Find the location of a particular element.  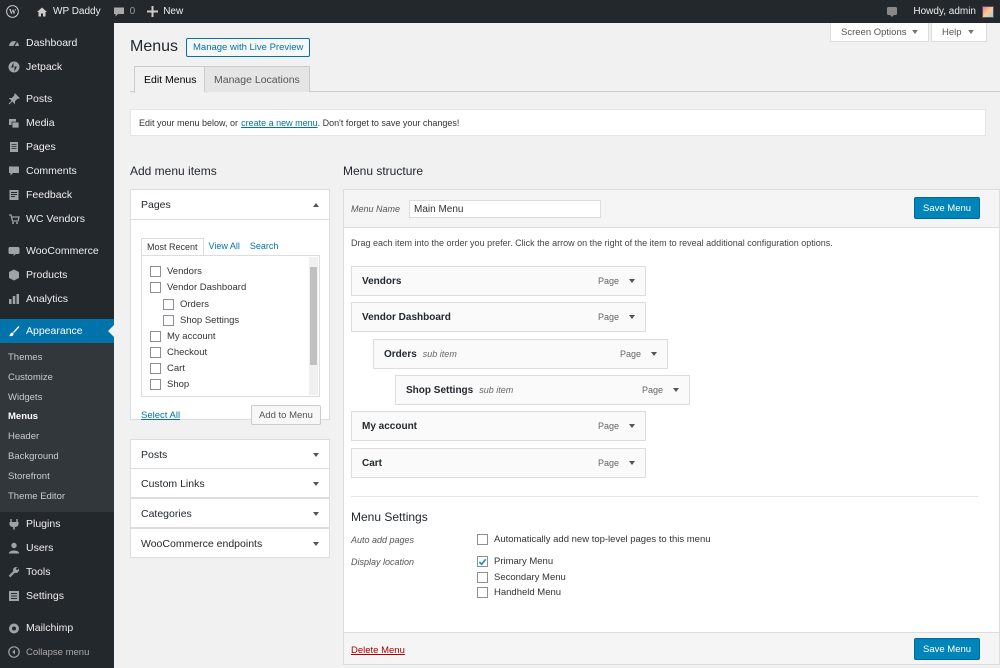

select-all-link: Select All is located at coordinates (160, 415).